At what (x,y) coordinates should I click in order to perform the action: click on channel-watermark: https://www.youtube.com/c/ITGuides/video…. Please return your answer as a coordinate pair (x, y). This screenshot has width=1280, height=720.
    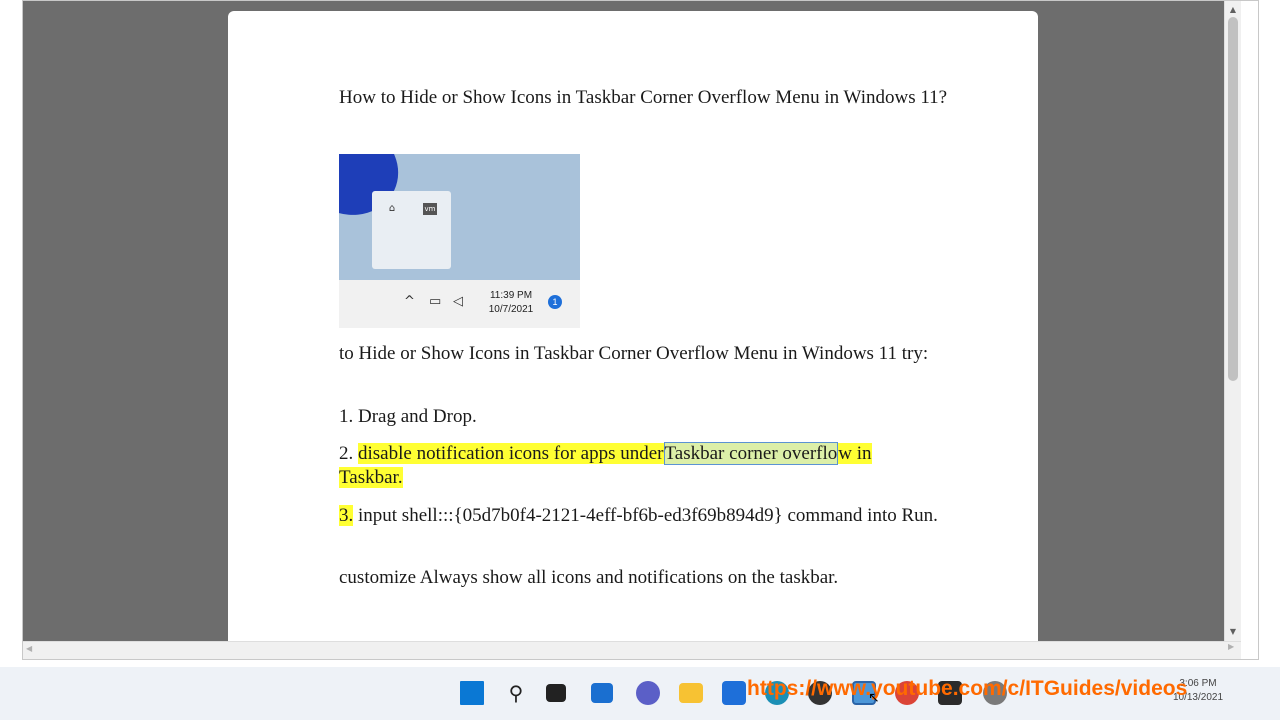
    Looking at the image, I should click on (967, 688).